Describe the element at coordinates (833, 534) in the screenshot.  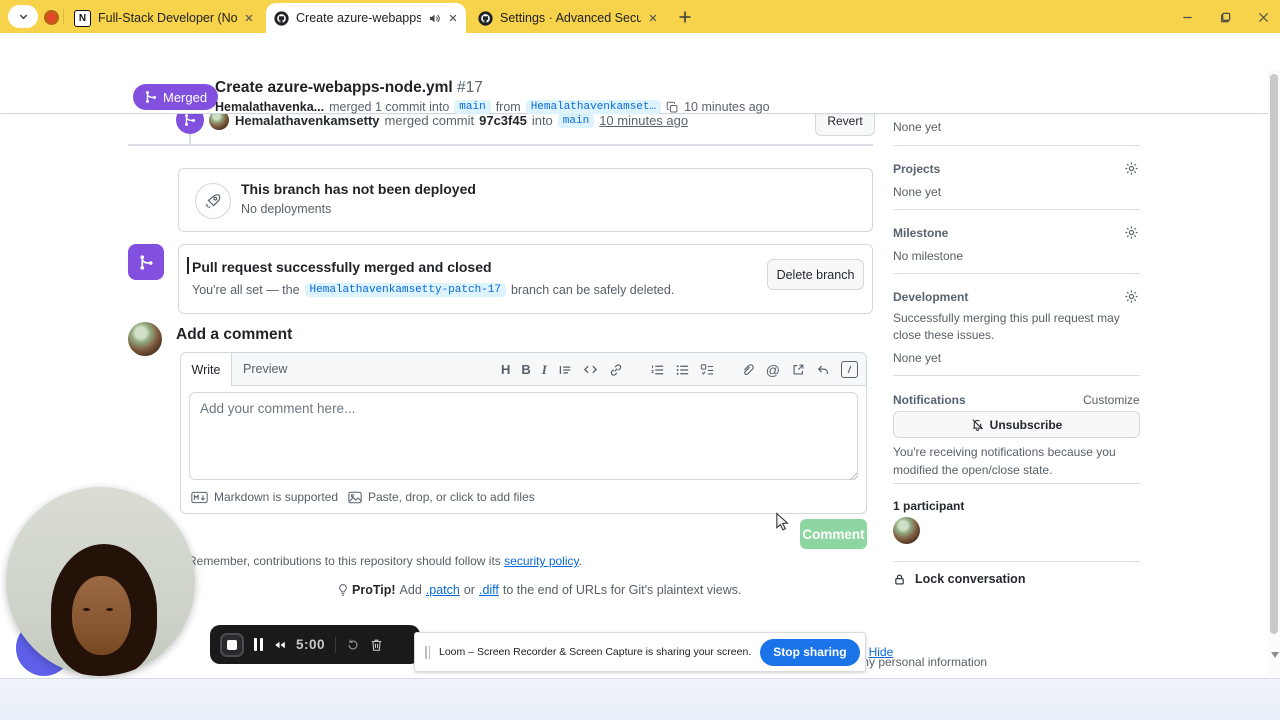
I see `comment-submit-button: Comment` at that location.